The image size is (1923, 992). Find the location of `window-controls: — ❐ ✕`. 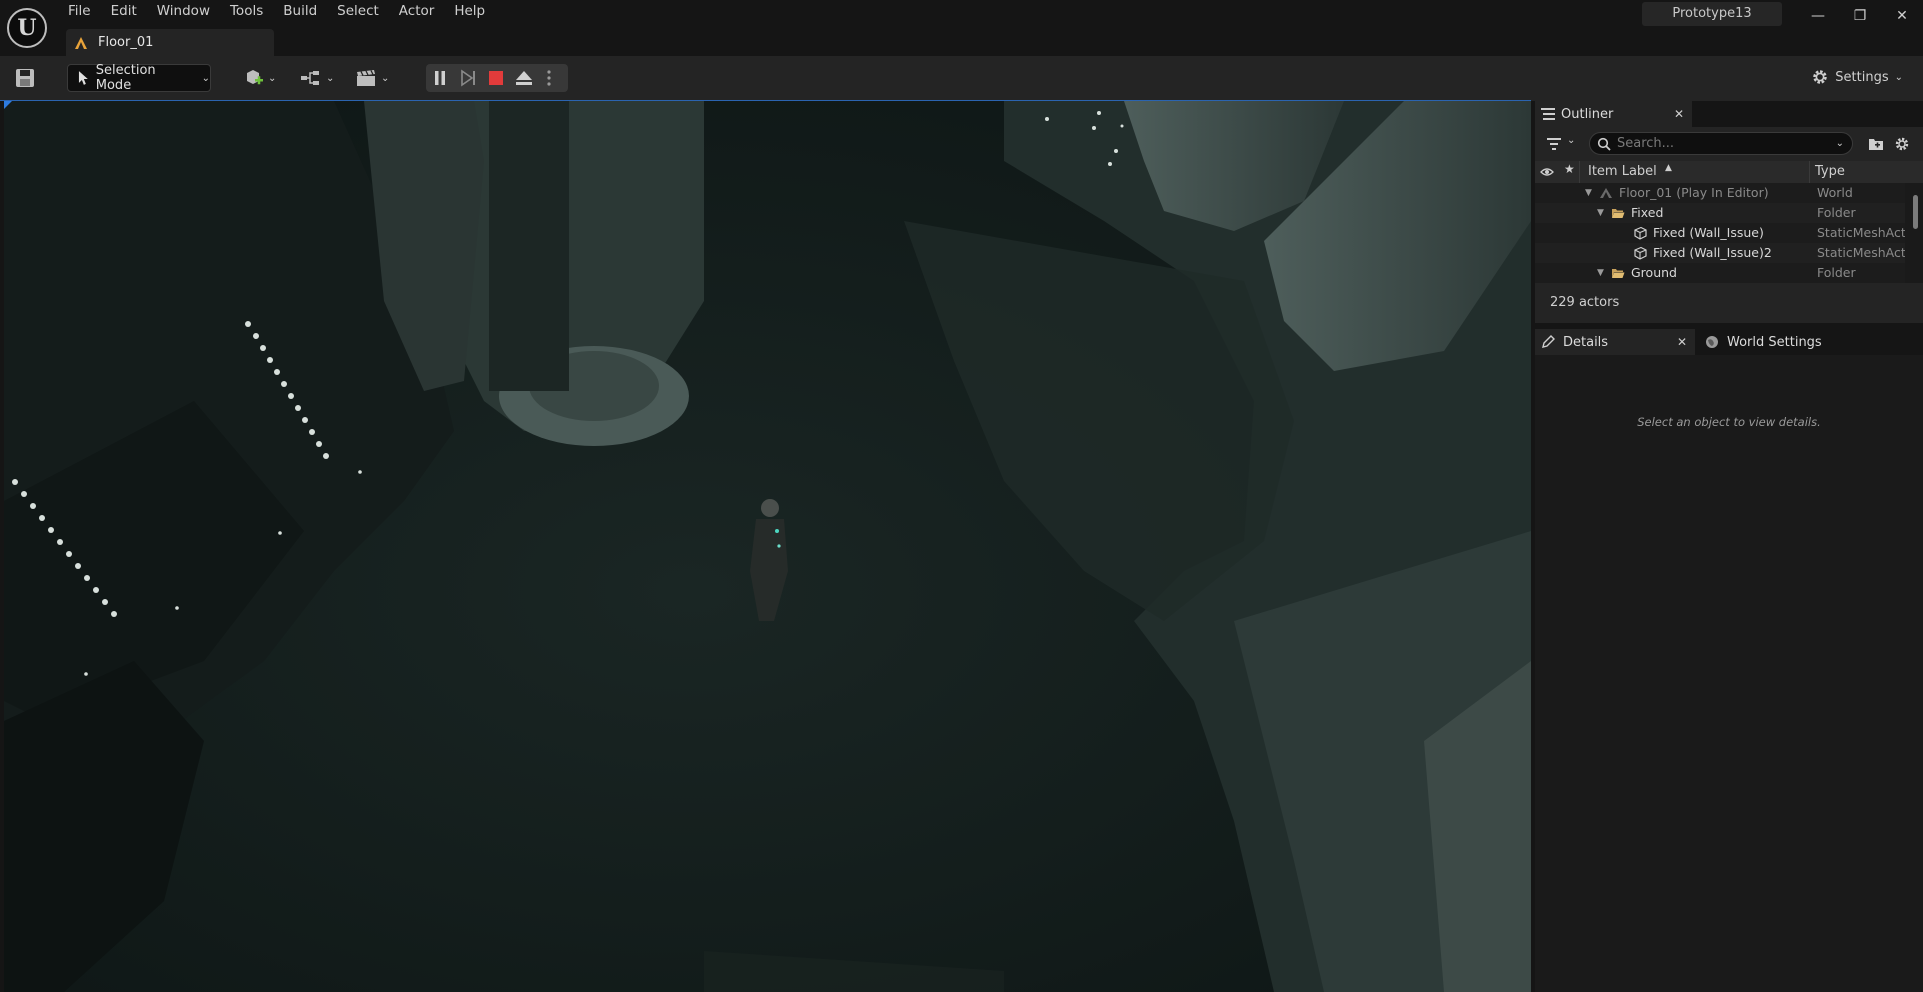

window-controls: — ❐ ✕ is located at coordinates (1860, 16).